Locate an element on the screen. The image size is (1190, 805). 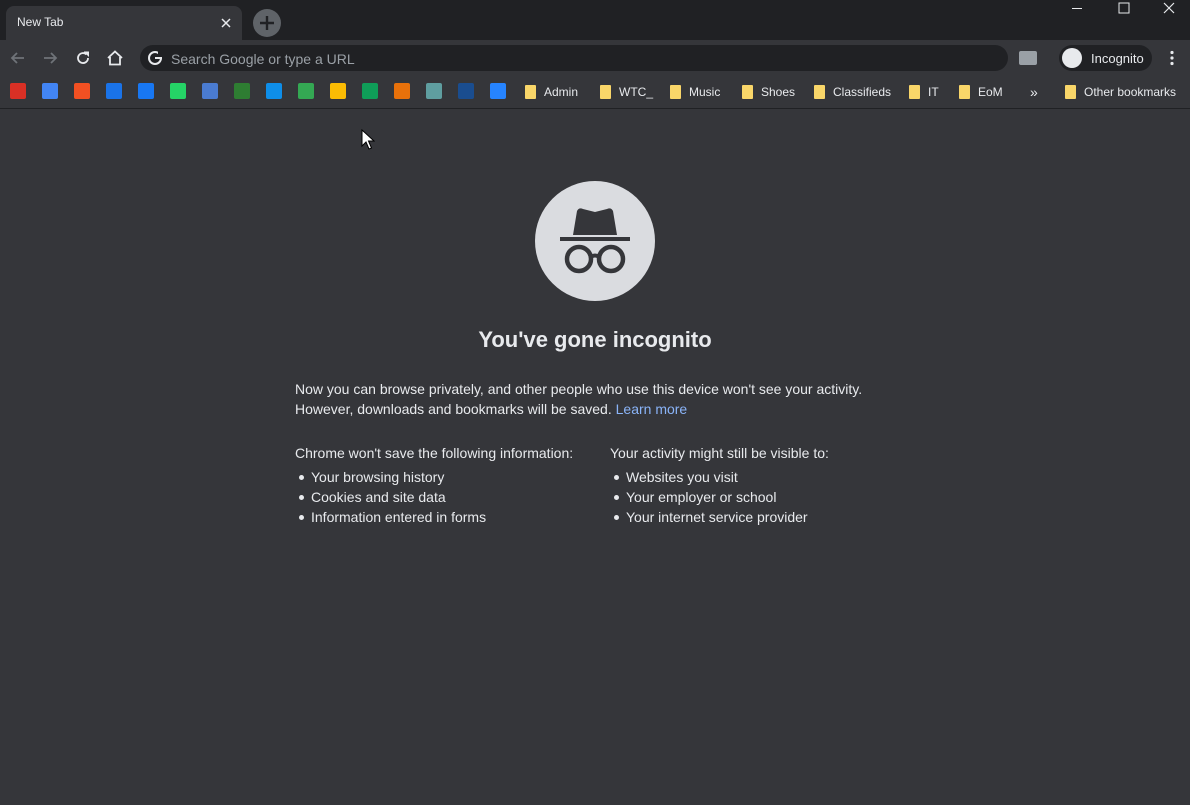
plus-icon is located at coordinates (267, 23).